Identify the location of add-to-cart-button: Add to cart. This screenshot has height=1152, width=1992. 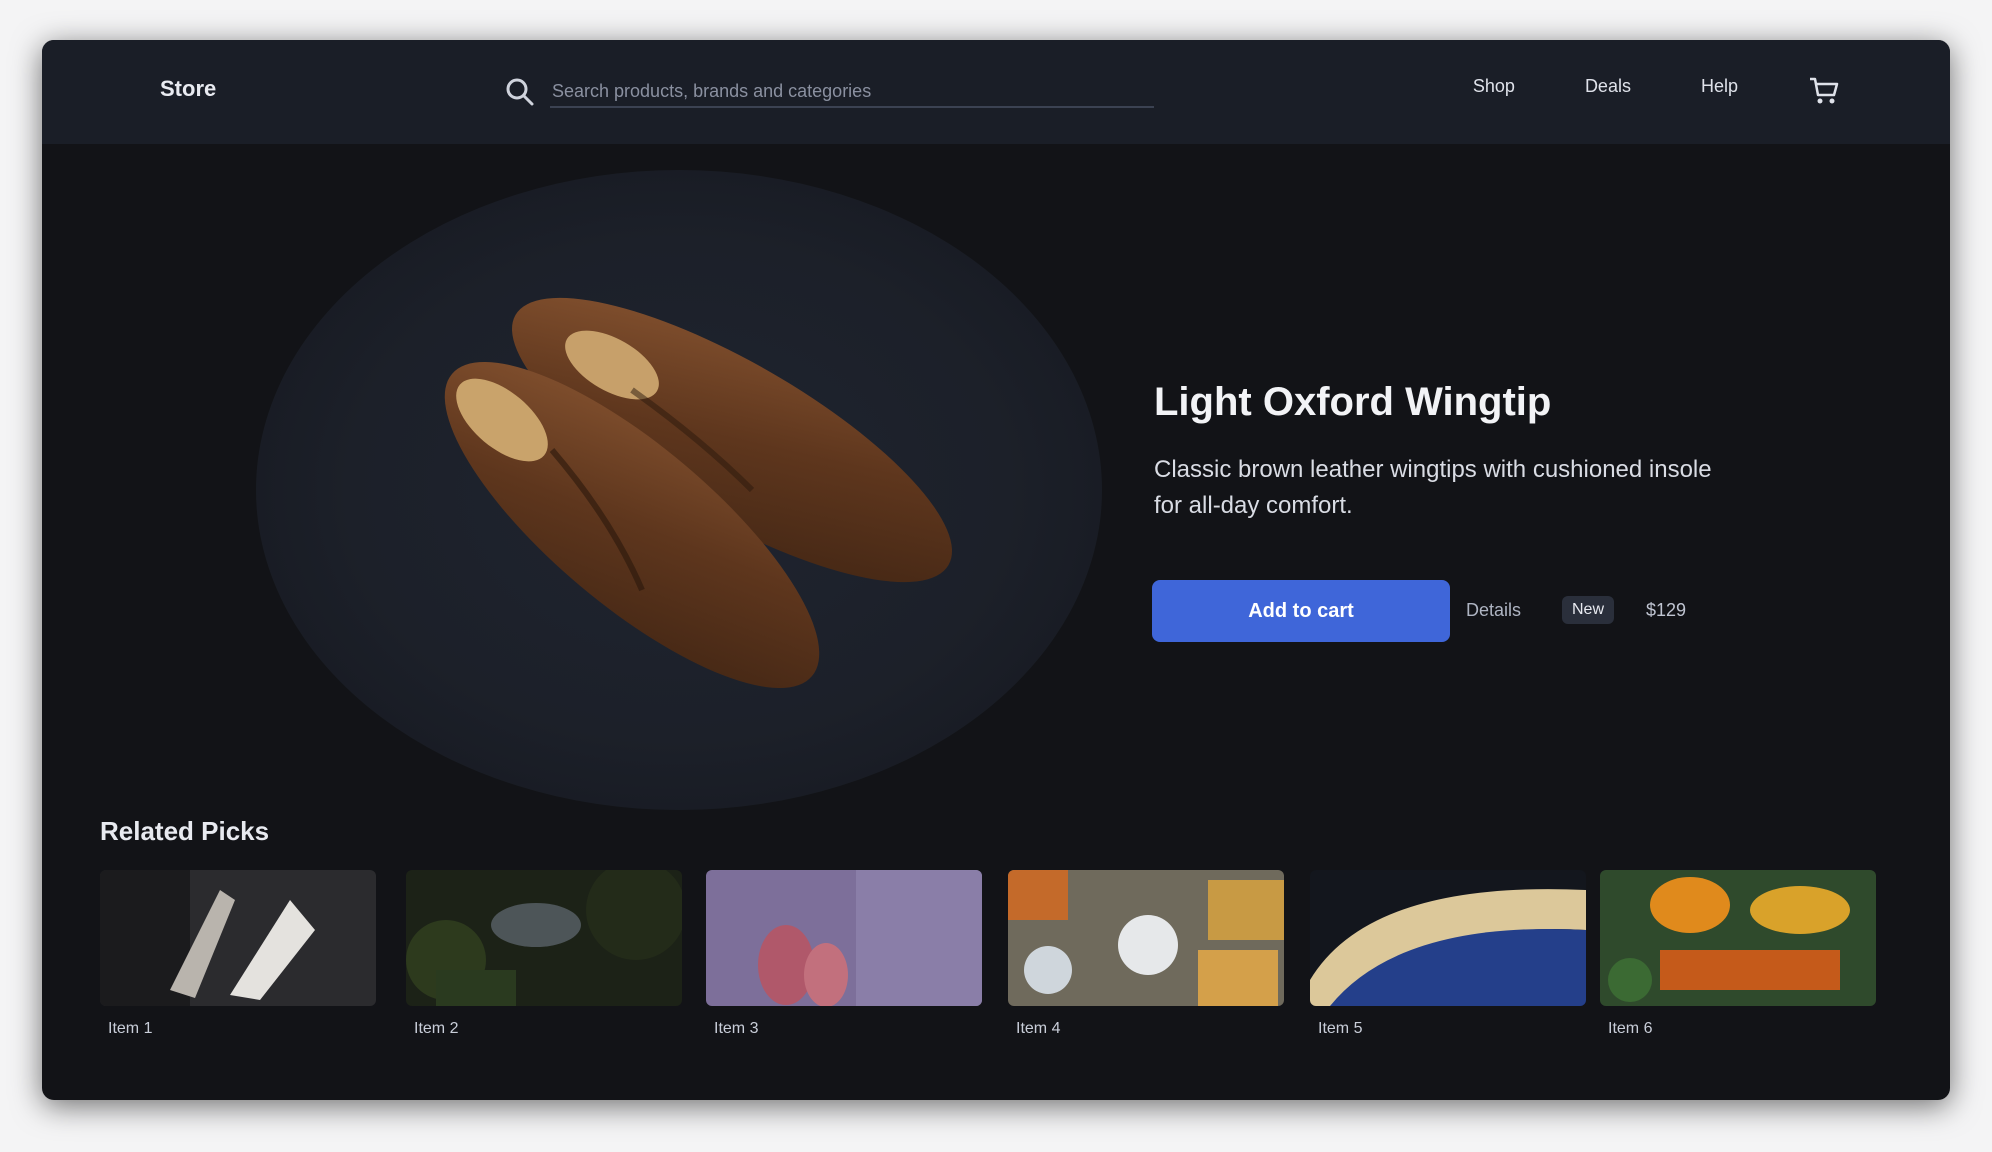
(1301, 611).